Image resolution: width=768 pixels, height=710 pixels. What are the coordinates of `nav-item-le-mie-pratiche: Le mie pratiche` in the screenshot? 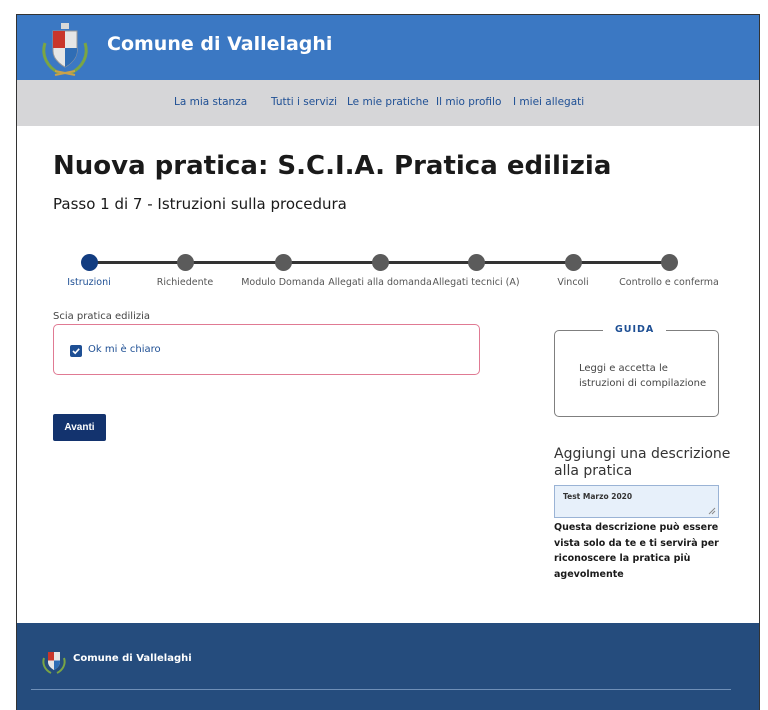 It's located at (388, 102).